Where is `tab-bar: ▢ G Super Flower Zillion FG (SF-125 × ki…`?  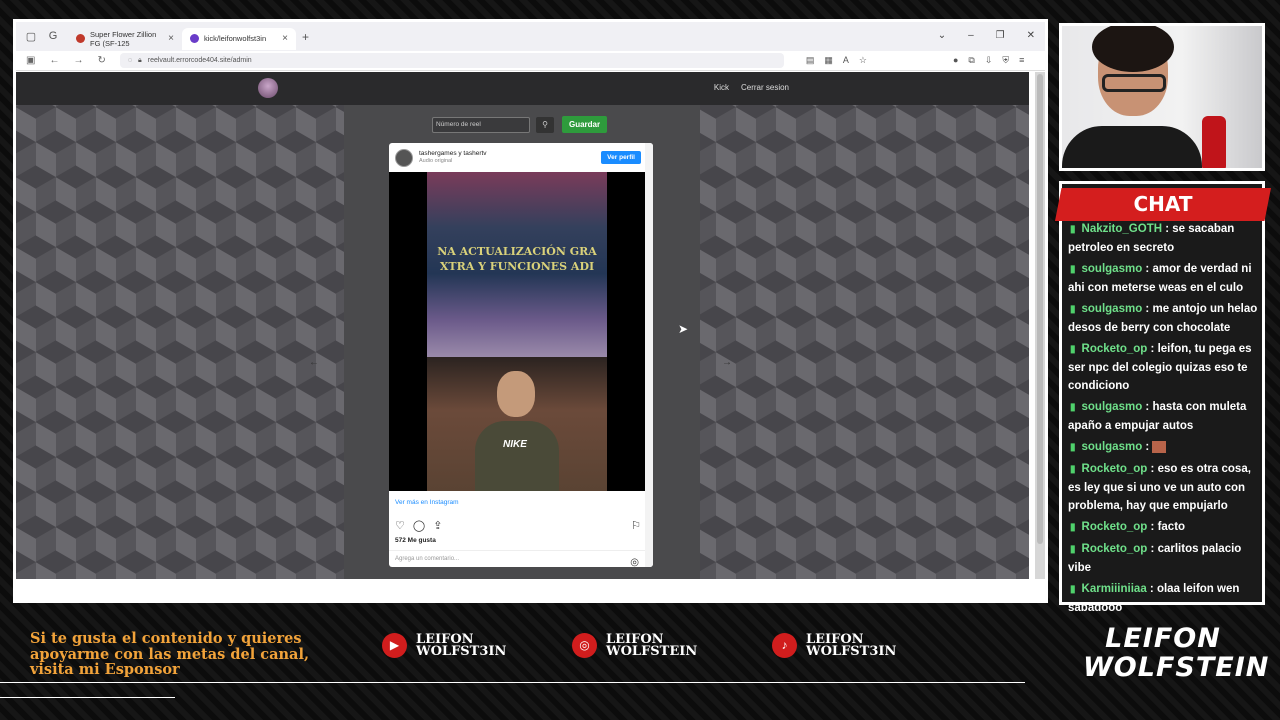 tab-bar: ▢ G Super Flower Zillion FG (SF-125 × ki… is located at coordinates (530, 36).